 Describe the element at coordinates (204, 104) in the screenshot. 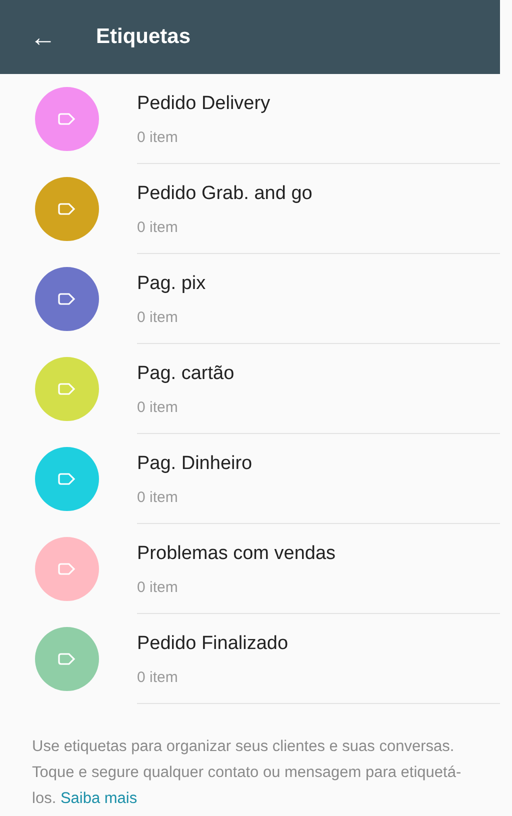

I see `label-name: Pedido Delivery` at that location.